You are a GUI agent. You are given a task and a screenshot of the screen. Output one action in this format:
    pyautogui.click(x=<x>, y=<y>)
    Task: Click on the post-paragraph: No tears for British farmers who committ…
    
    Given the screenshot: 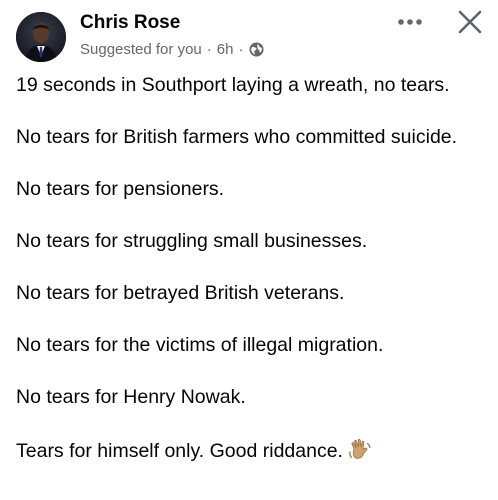 What is the action you would take?
    pyautogui.click(x=237, y=137)
    